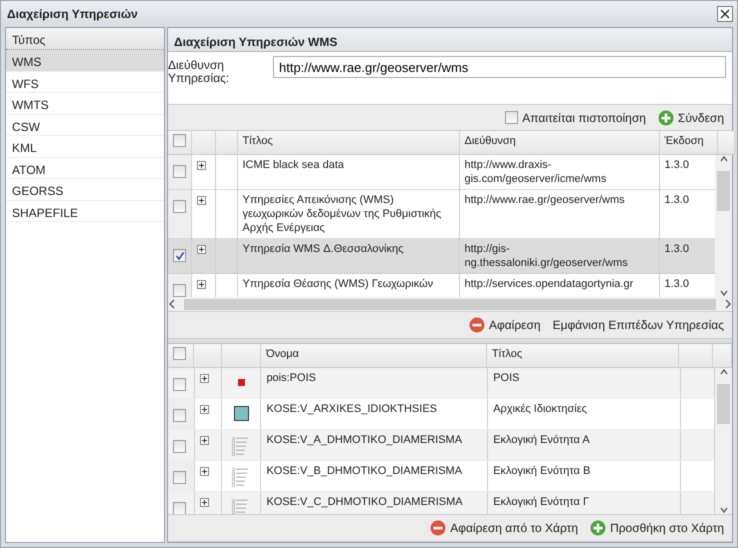 This screenshot has width=738, height=548. Describe the element at coordinates (85, 103) in the screenshot. I see `sidebar-item: WMTS` at that location.